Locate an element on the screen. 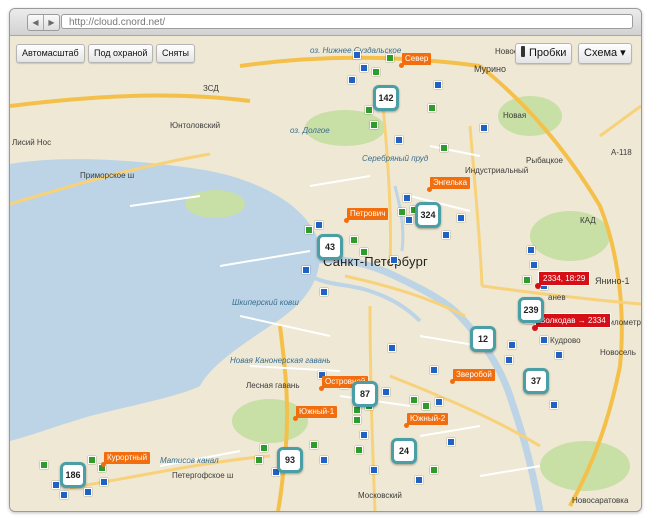 The image size is (650, 526). traffic-label: Пробки is located at coordinates (548, 53).